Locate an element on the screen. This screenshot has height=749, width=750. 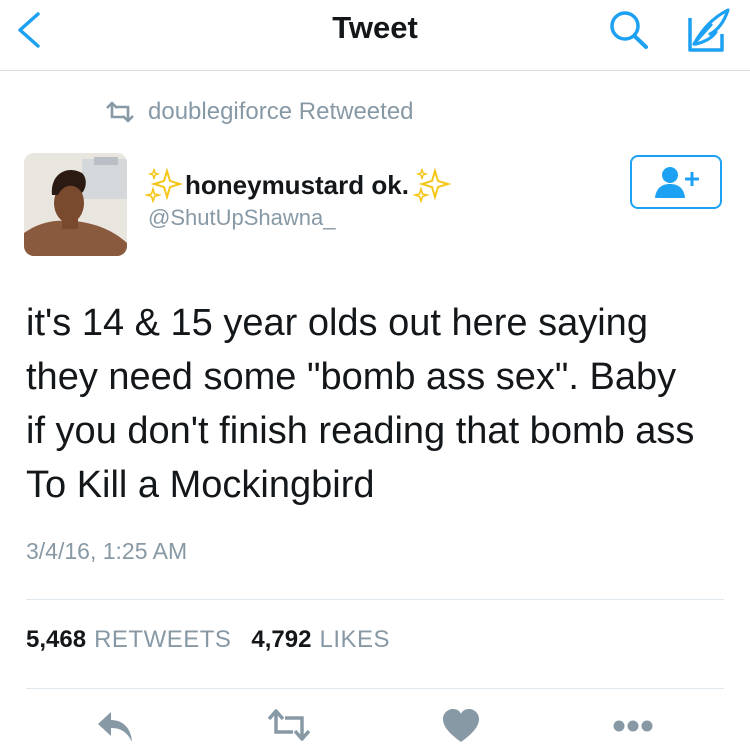
more-dots-icon is located at coordinates (633, 726).